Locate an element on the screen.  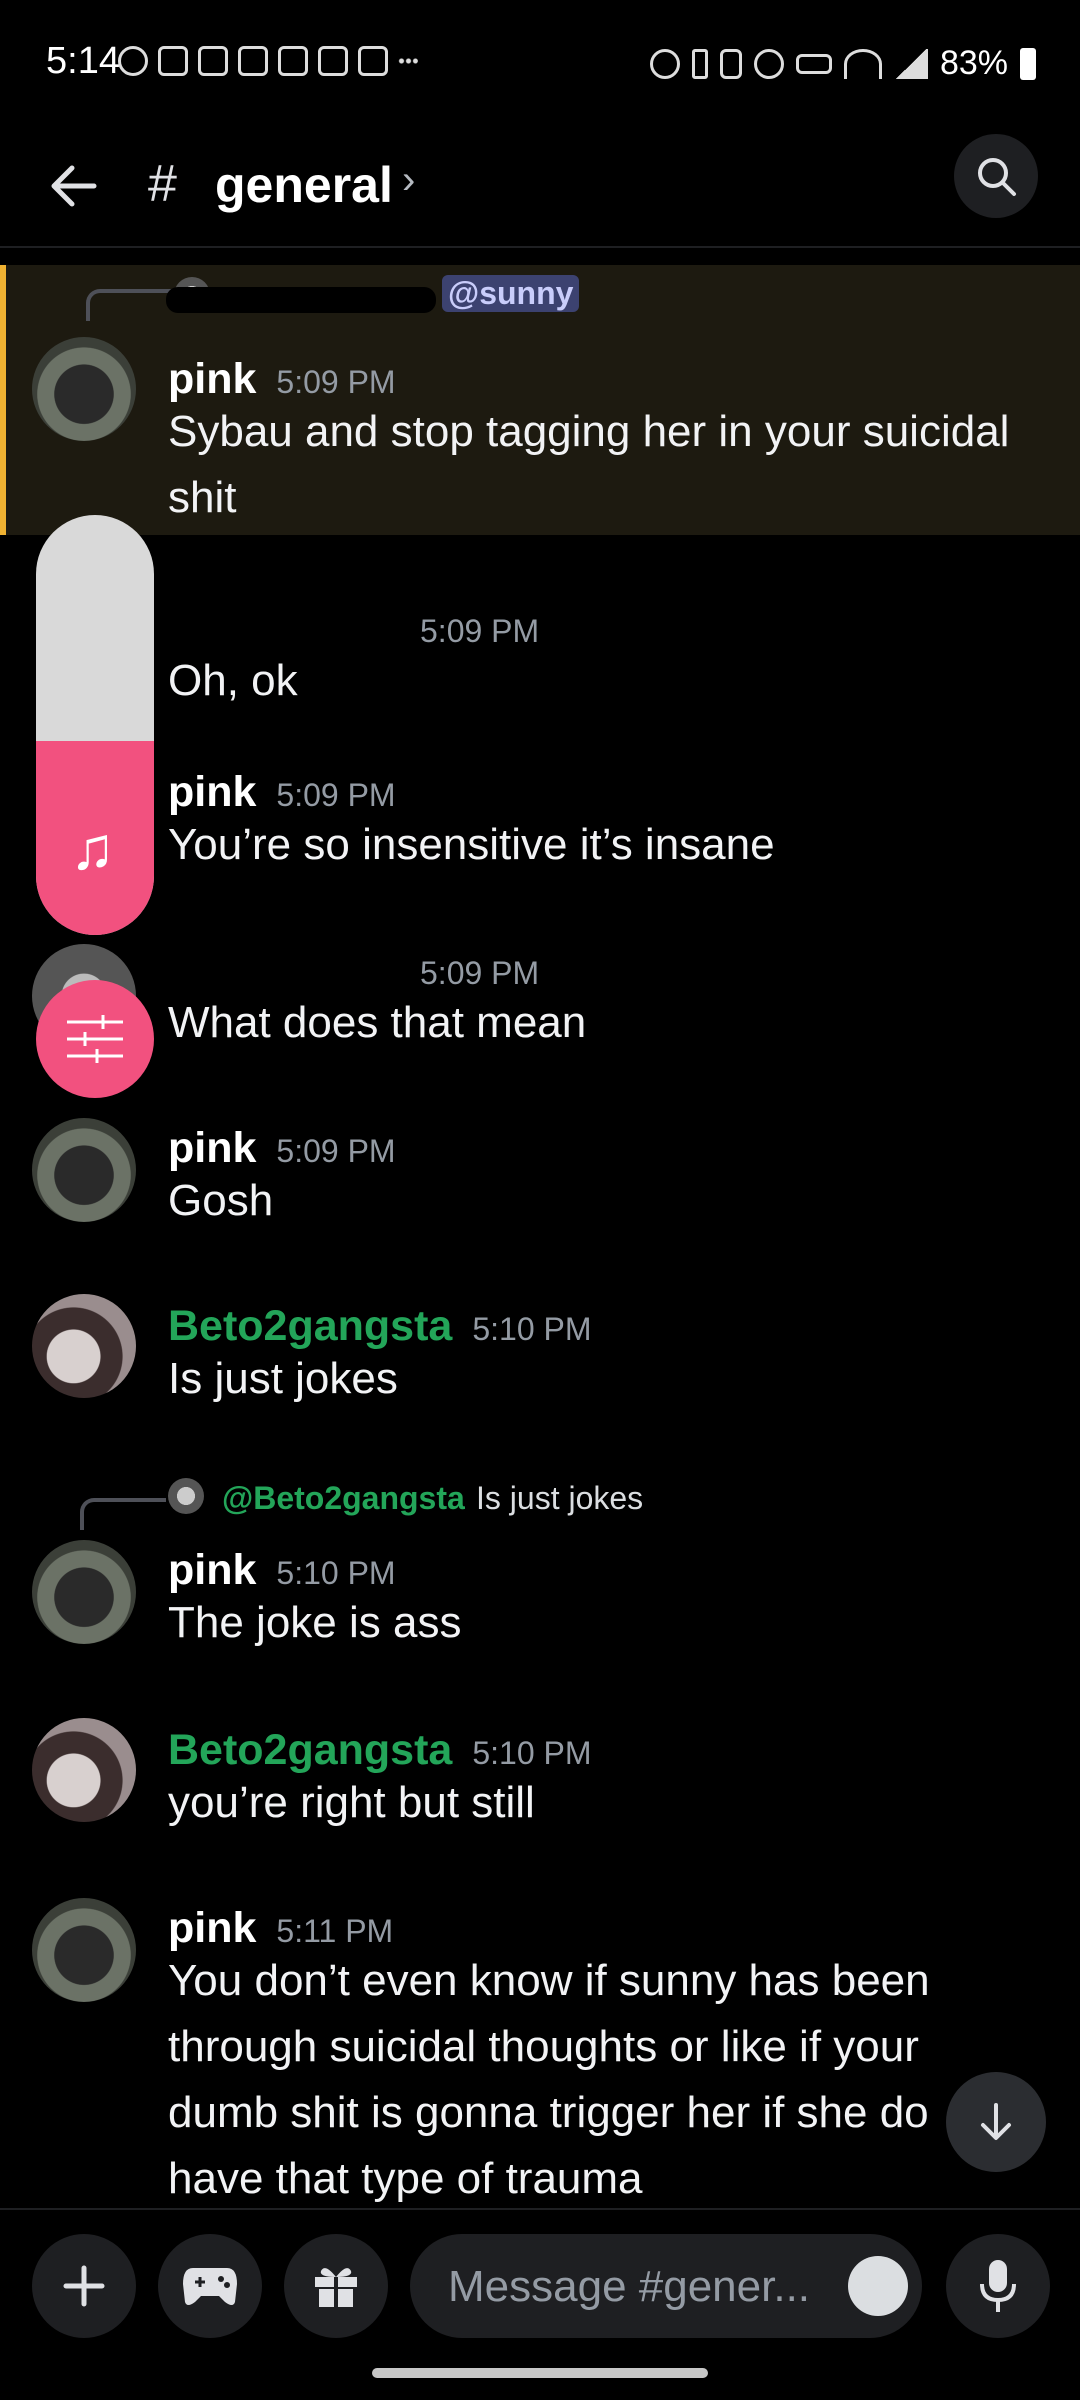
vibrate-icon is located at coordinates (730, 63).